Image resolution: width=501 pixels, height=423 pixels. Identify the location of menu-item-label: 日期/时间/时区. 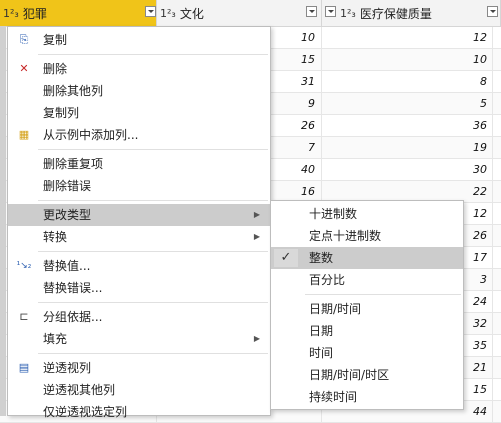
(349, 375).